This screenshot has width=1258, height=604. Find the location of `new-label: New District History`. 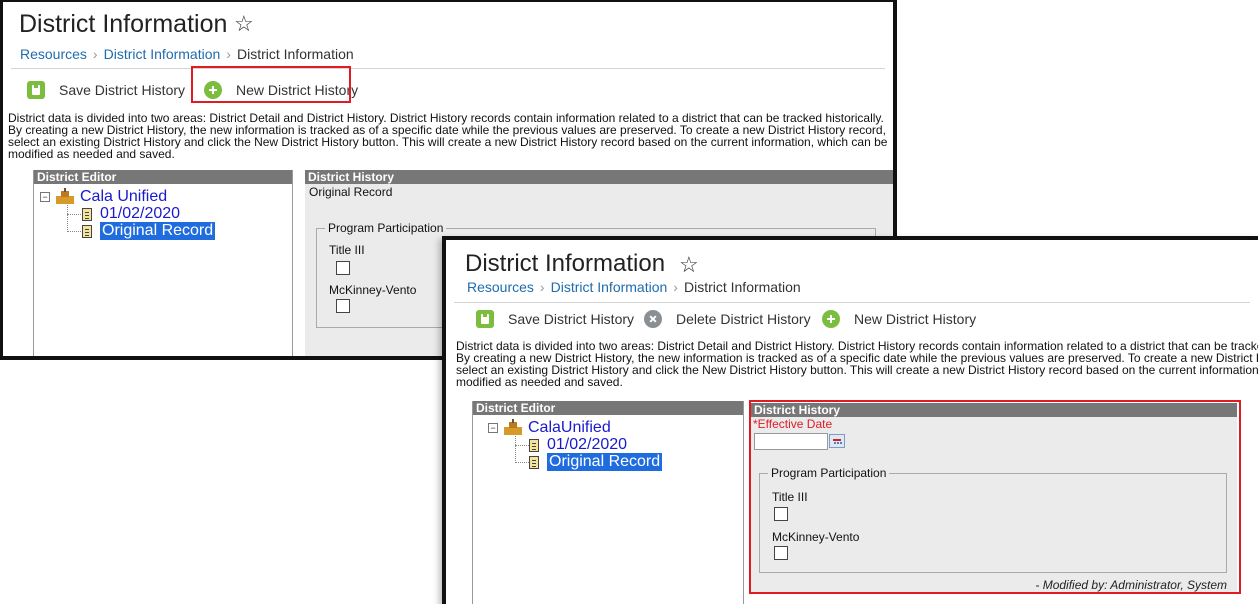

new-label: New District History is located at coordinates (915, 319).